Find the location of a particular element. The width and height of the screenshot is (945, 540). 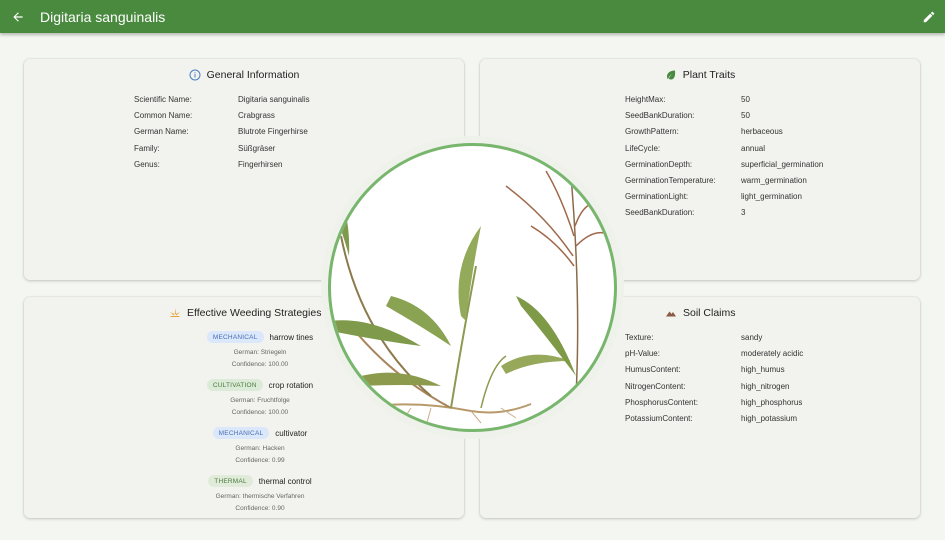

soil-claims-title: Soil Claims is located at coordinates (709, 313).